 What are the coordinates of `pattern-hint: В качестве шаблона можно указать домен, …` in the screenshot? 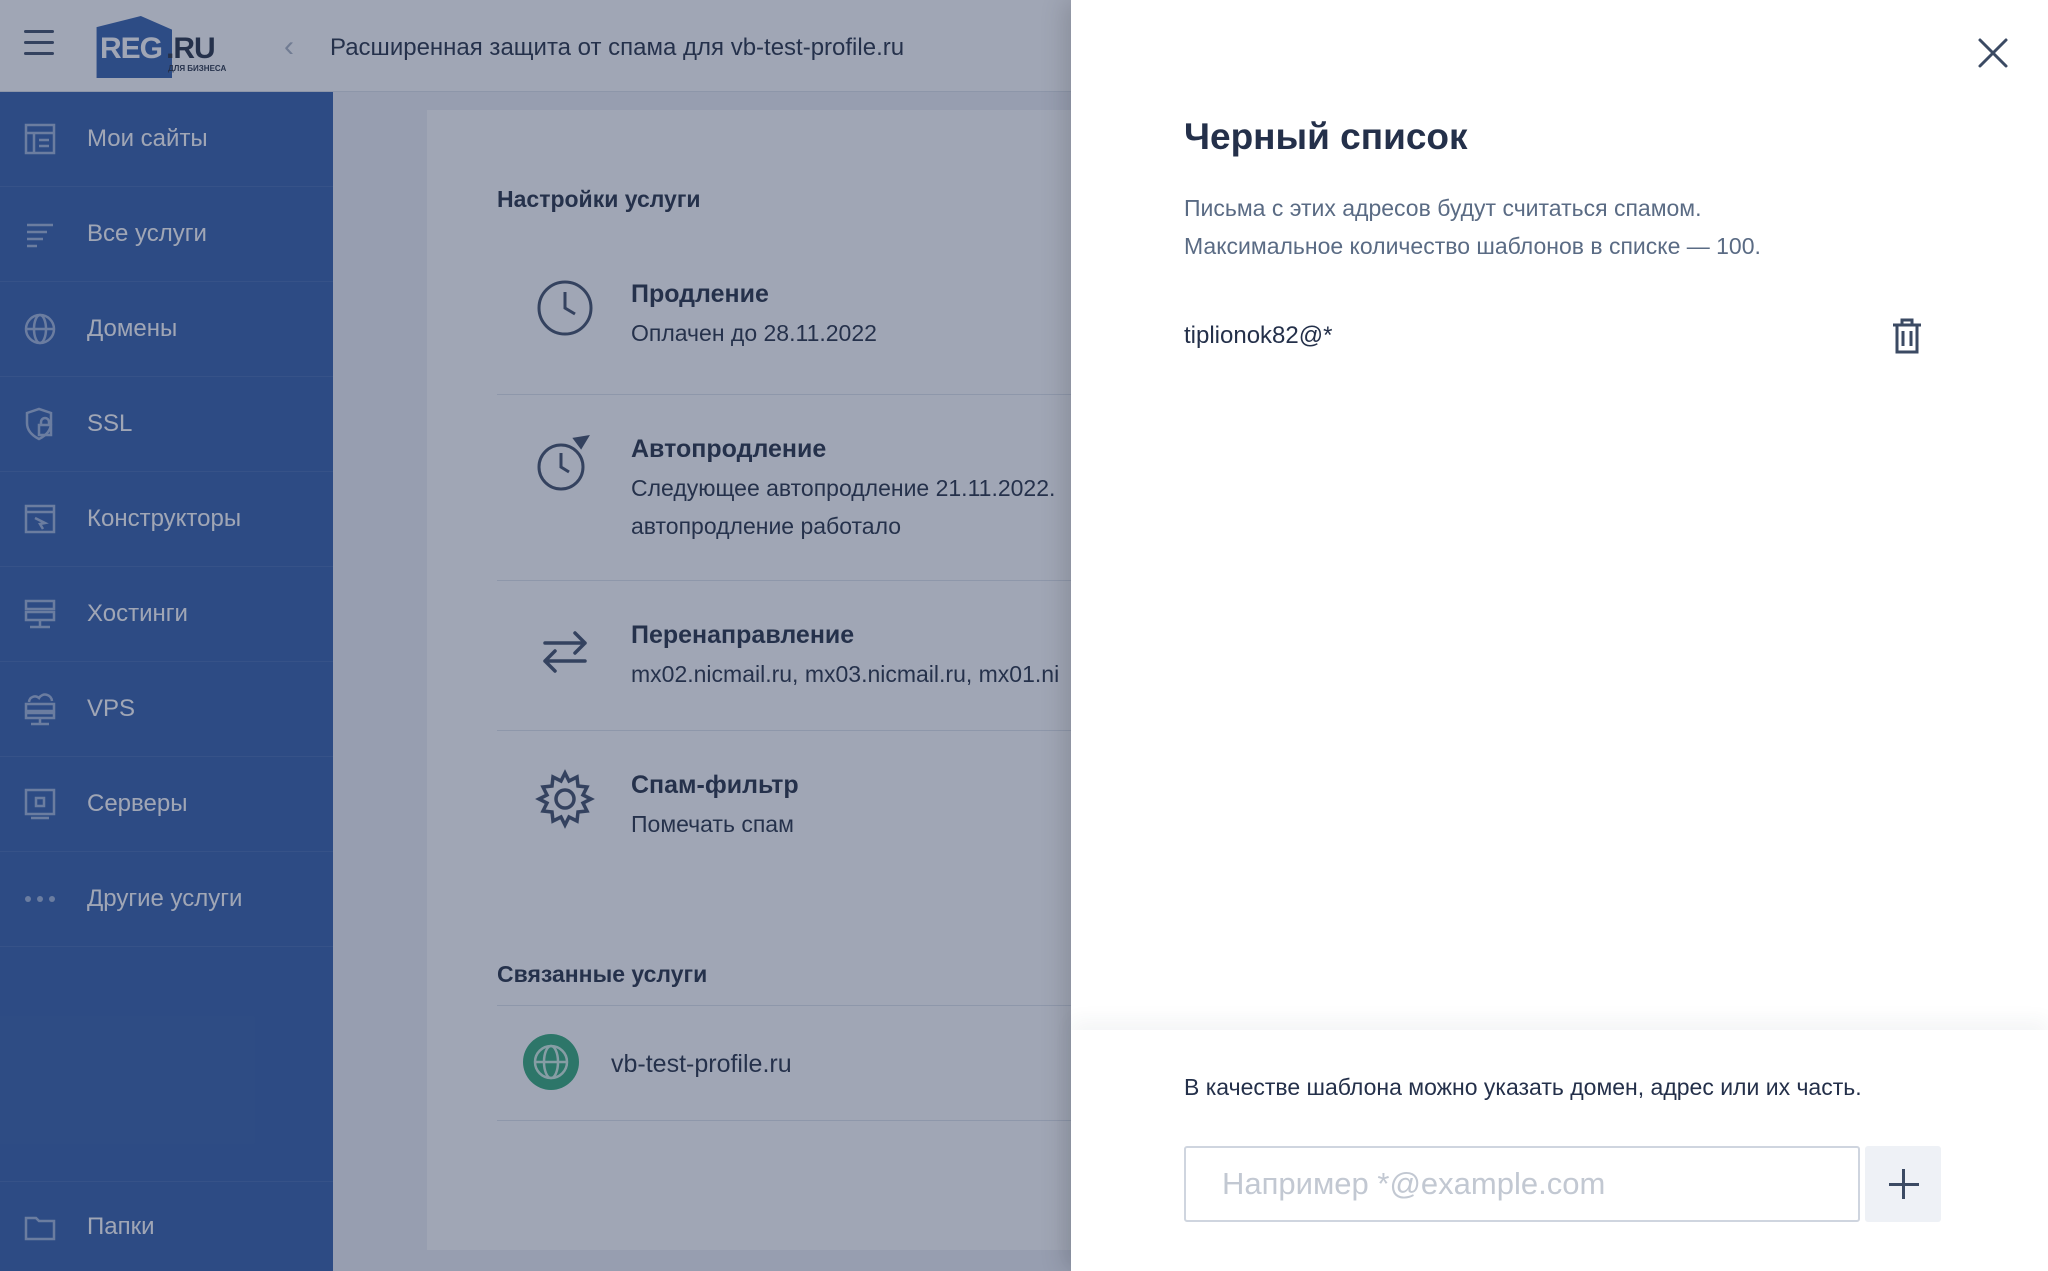 It's located at (1523, 1087).